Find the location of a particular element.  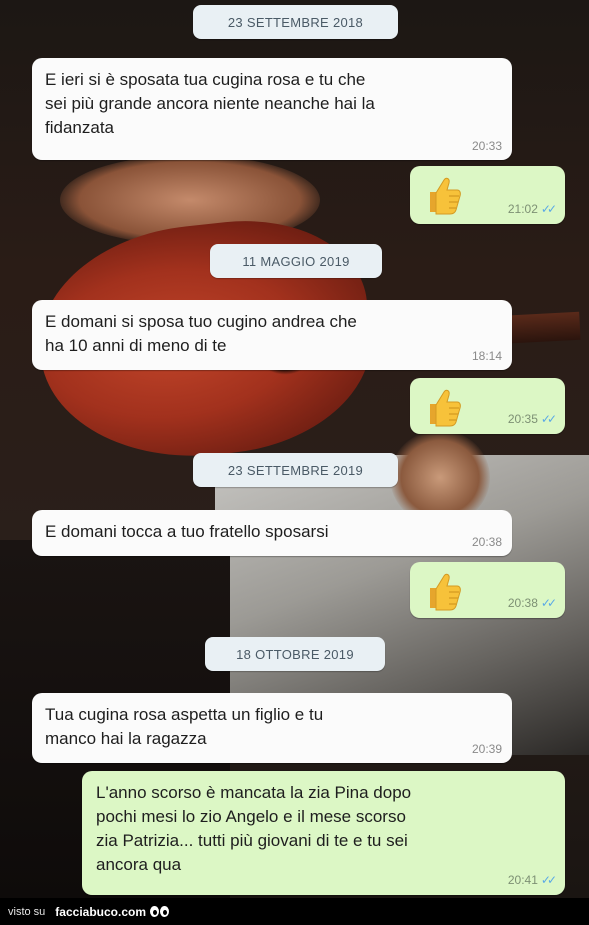

date-separator: 11 MAGGIO 2019 is located at coordinates (296, 261).